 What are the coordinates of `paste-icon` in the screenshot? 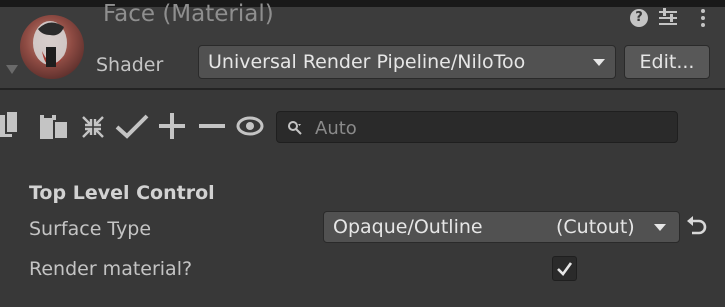 It's located at (54, 126).